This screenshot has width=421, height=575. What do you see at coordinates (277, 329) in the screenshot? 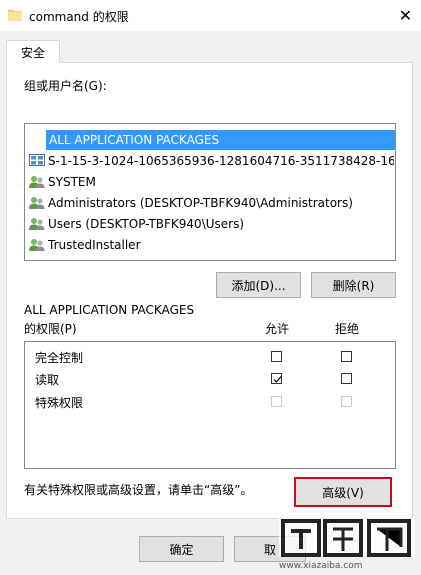
I see `allow-column-header: 允许` at bounding box center [277, 329].